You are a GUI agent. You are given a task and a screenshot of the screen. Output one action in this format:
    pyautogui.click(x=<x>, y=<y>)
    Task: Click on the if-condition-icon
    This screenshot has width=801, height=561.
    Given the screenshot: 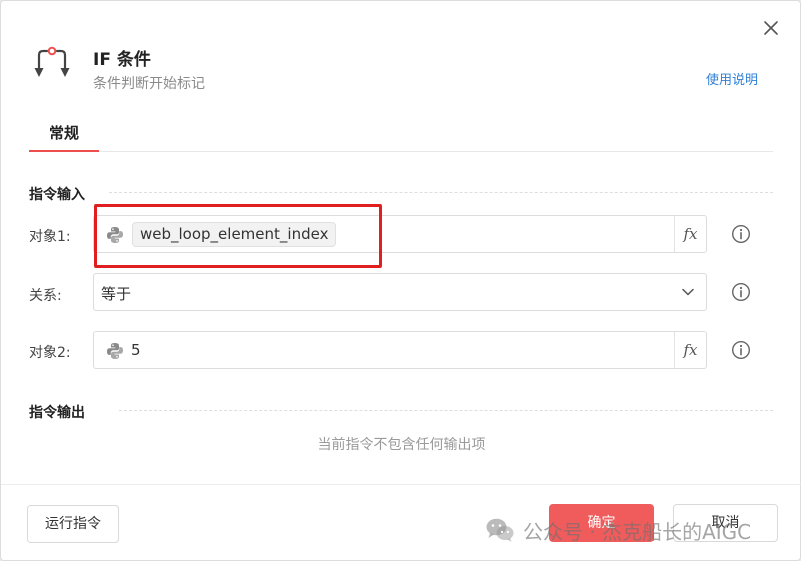 What is the action you would take?
    pyautogui.click(x=52, y=61)
    